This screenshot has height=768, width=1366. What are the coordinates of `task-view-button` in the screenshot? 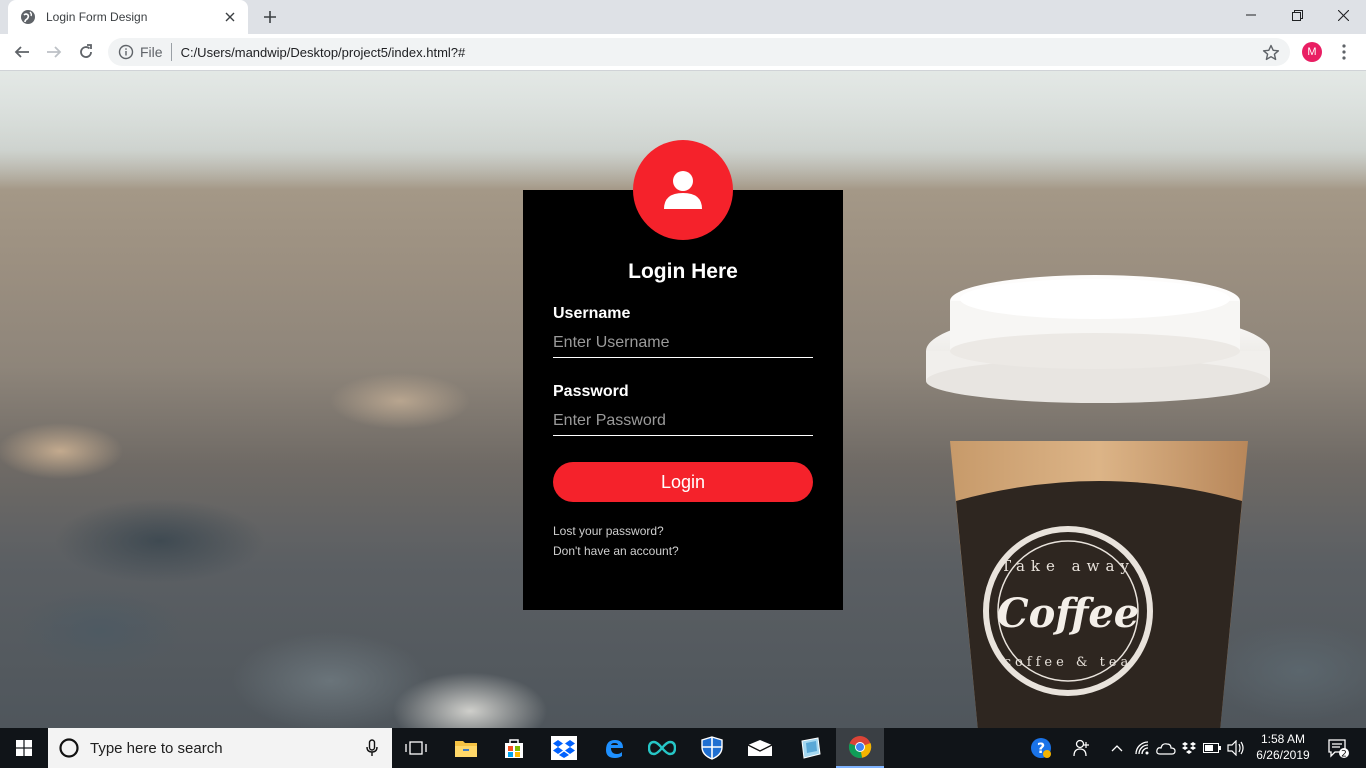 It's located at (416, 748).